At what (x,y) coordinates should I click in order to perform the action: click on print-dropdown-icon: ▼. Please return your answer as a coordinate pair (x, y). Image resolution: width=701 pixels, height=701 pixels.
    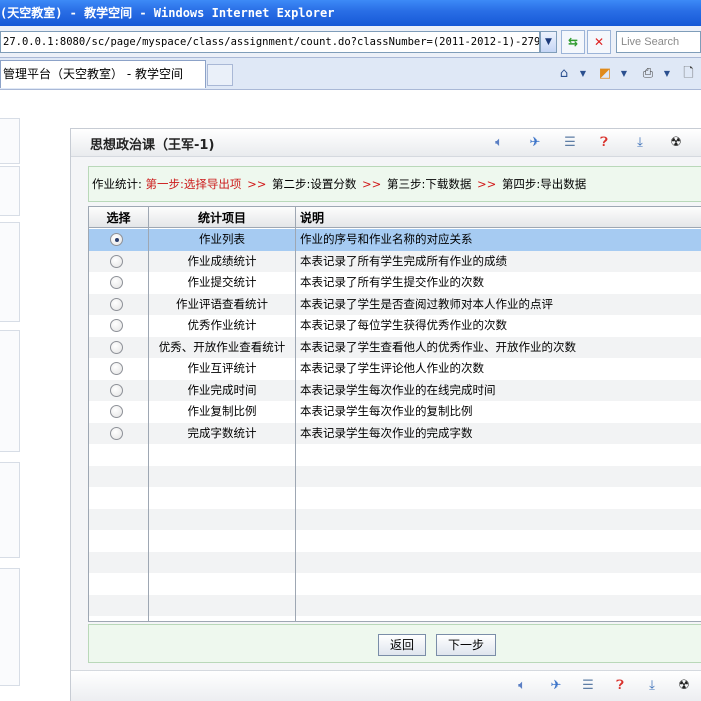
    Looking at the image, I should click on (667, 74).